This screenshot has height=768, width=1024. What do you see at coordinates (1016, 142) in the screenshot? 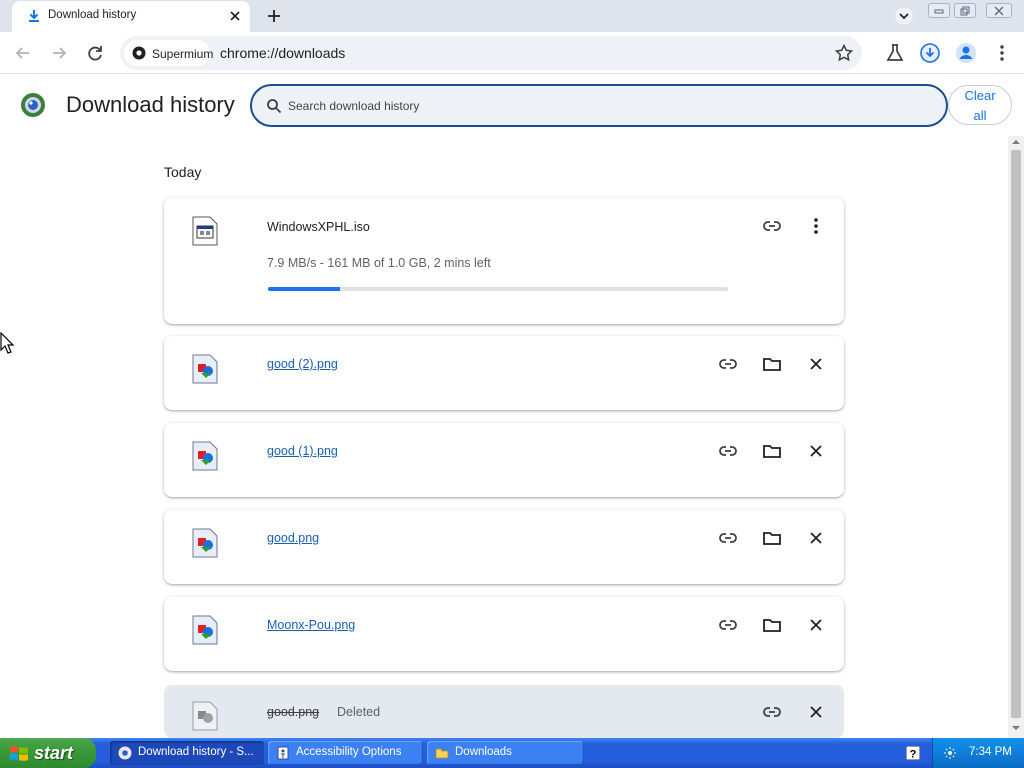
I see `scroll-up-arrow-icon` at bounding box center [1016, 142].